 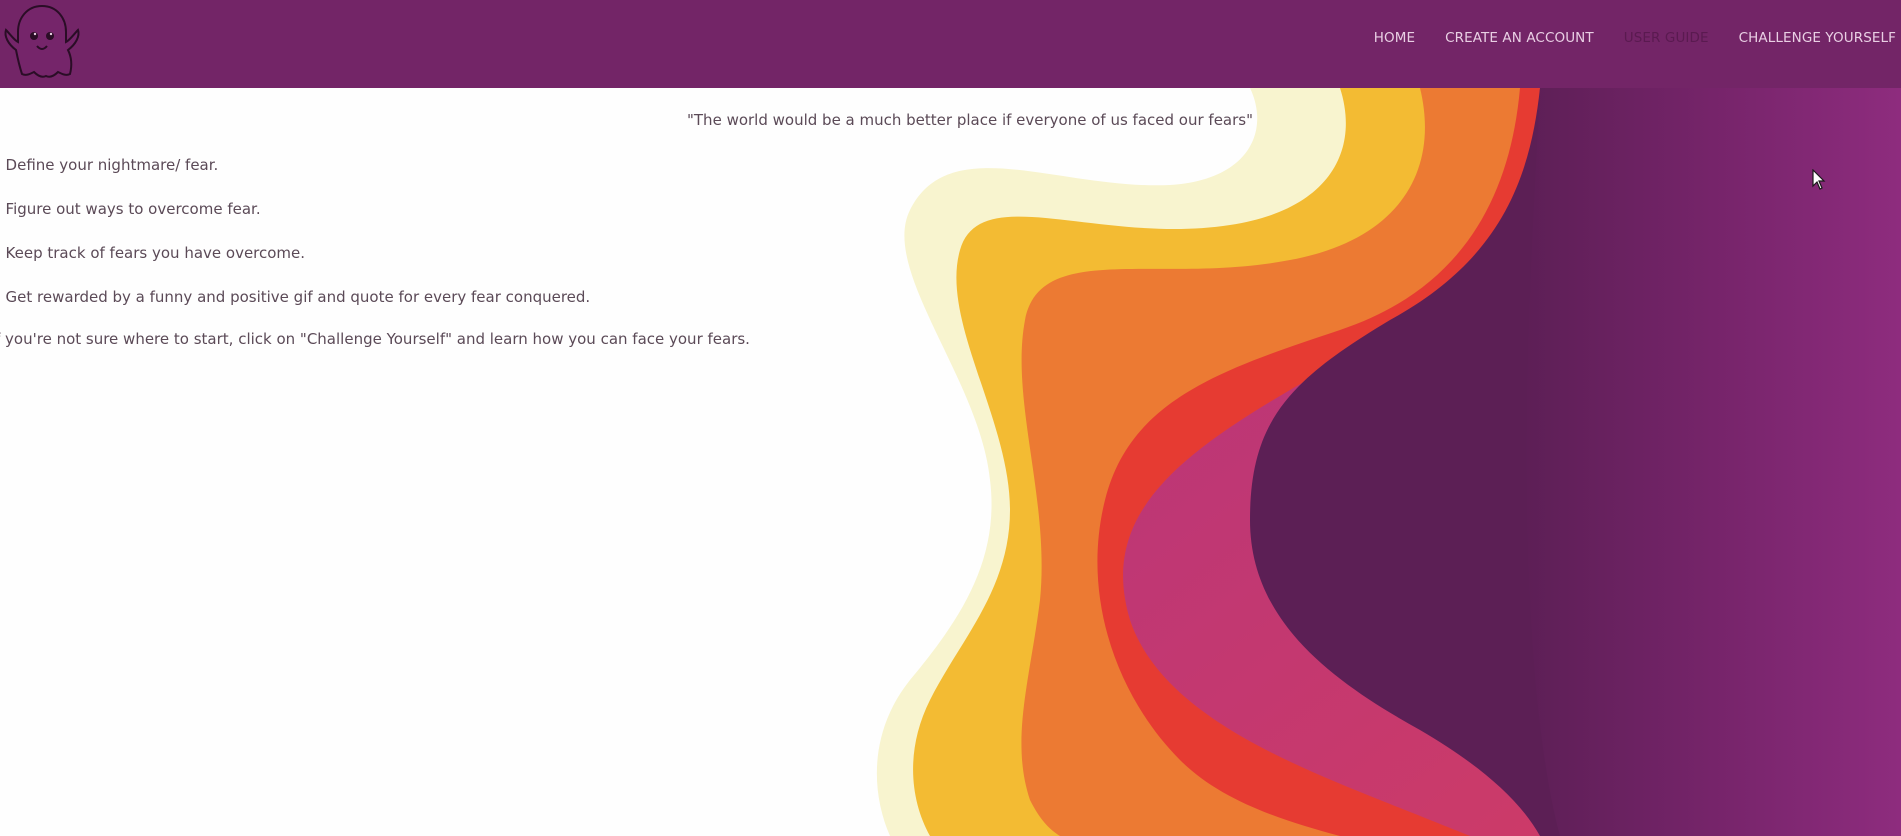 I want to click on step-item: . Define your nightmare/ fear., so click(x=109, y=165).